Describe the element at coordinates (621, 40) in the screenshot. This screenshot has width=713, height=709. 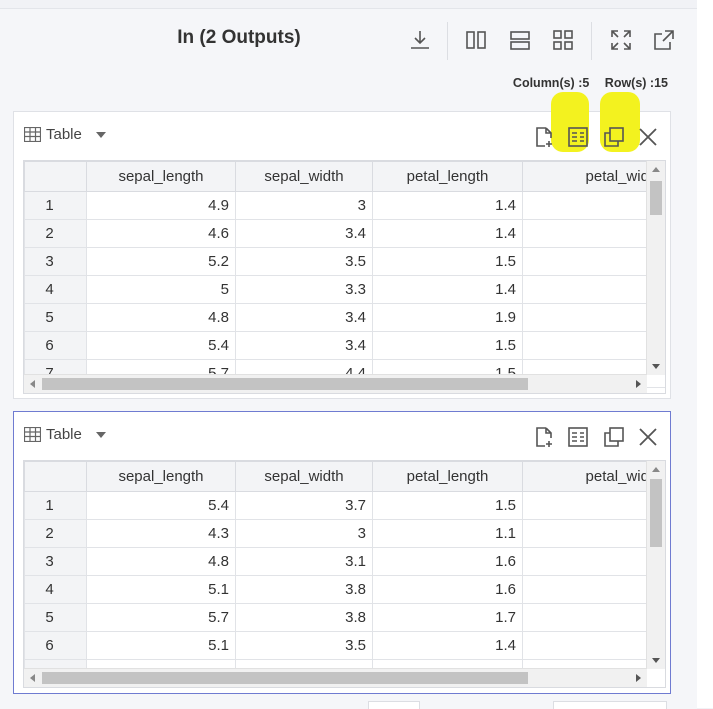
I see `fullscreen-button` at that location.